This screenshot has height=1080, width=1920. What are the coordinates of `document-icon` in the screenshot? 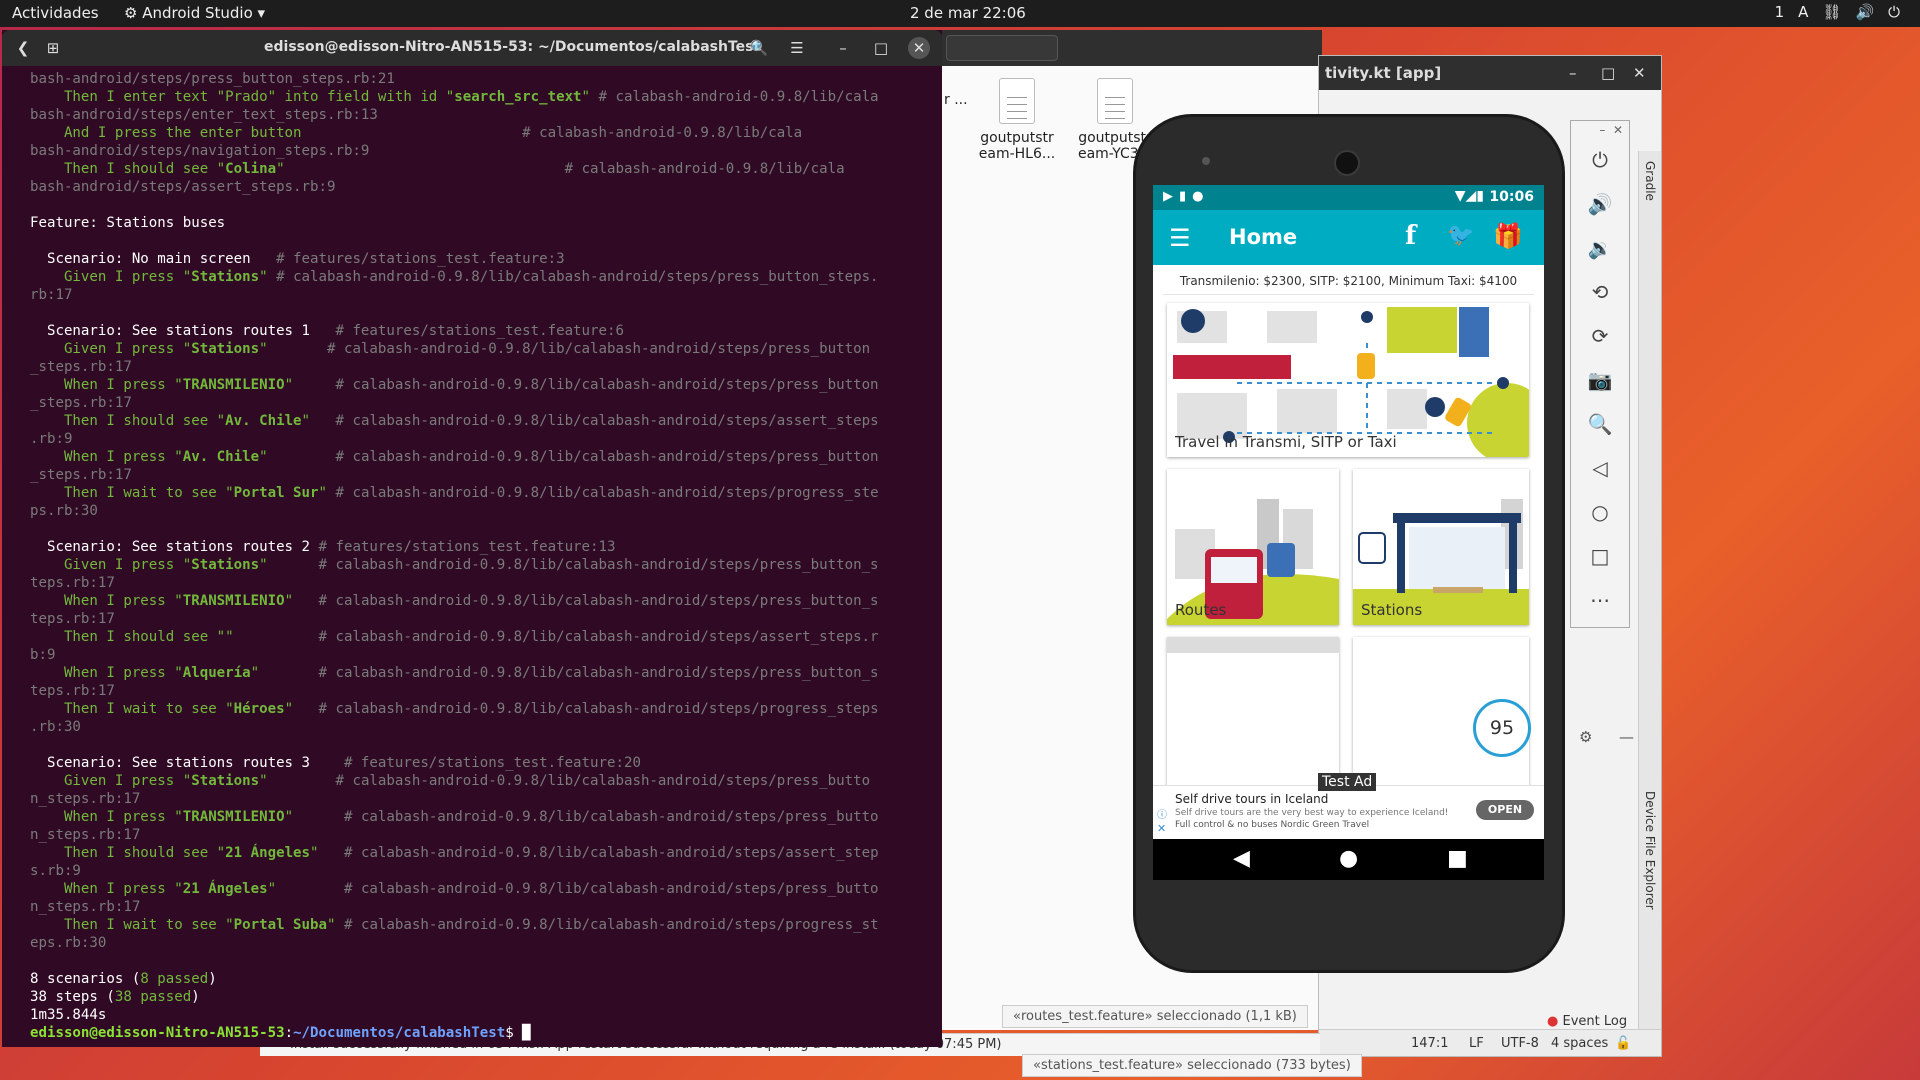 It's located at (1115, 101).